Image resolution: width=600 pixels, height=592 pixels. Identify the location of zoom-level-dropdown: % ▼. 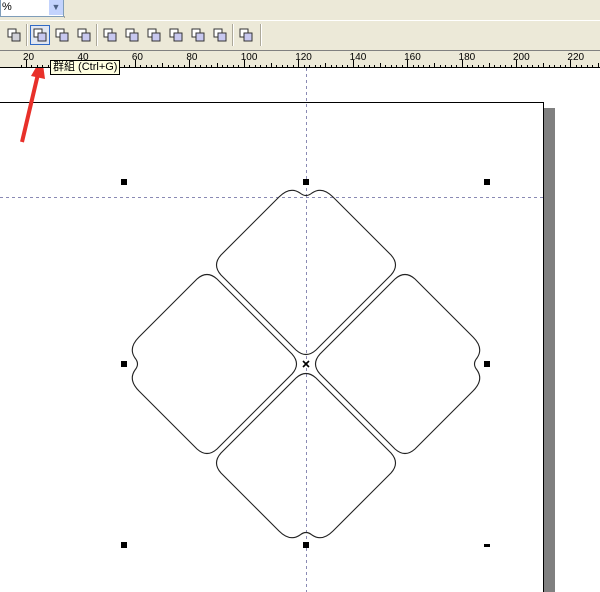
(32, 8).